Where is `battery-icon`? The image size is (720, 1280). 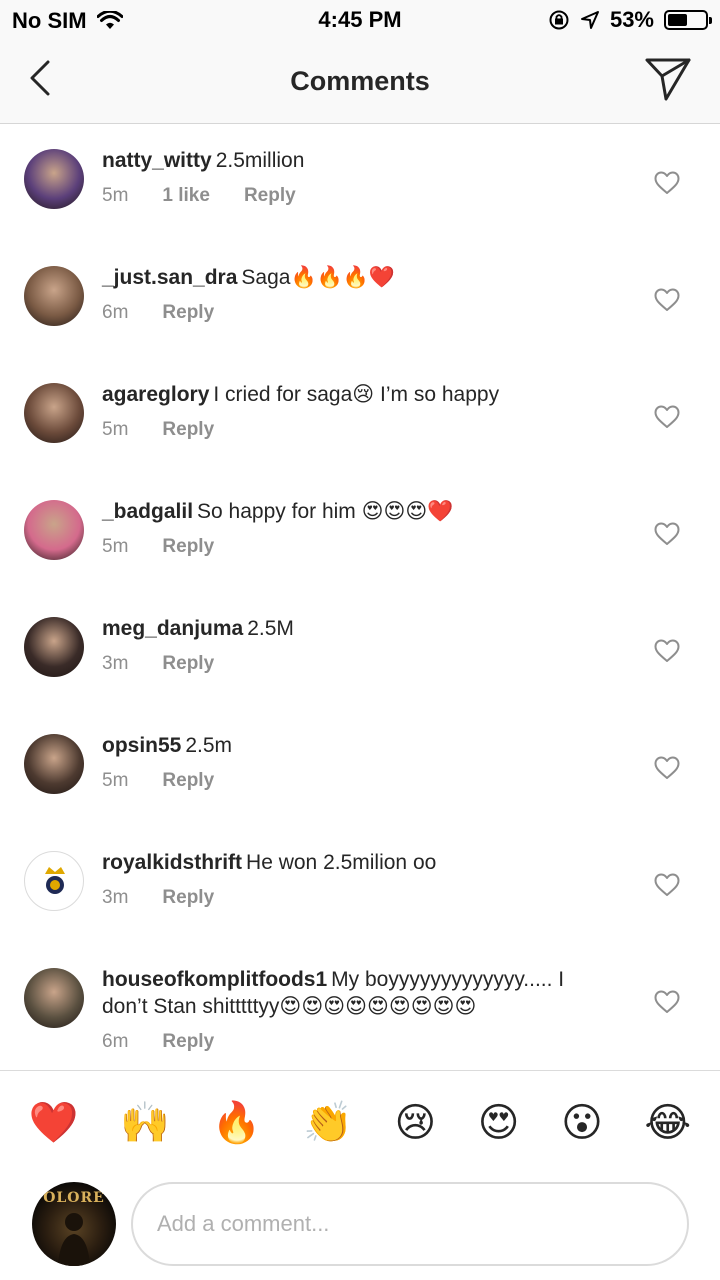 battery-icon is located at coordinates (688, 20).